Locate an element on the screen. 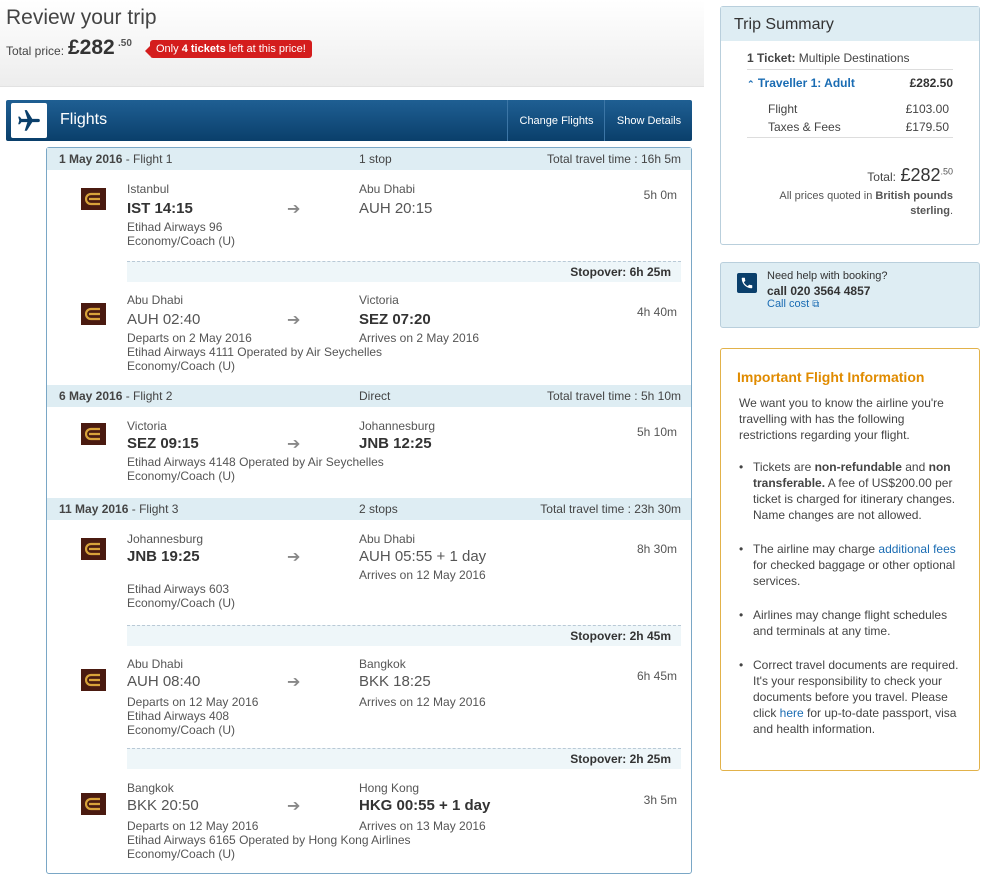 The height and width of the screenshot is (876, 982). ticket-type: Multiple Destinations is located at coordinates (852, 58).